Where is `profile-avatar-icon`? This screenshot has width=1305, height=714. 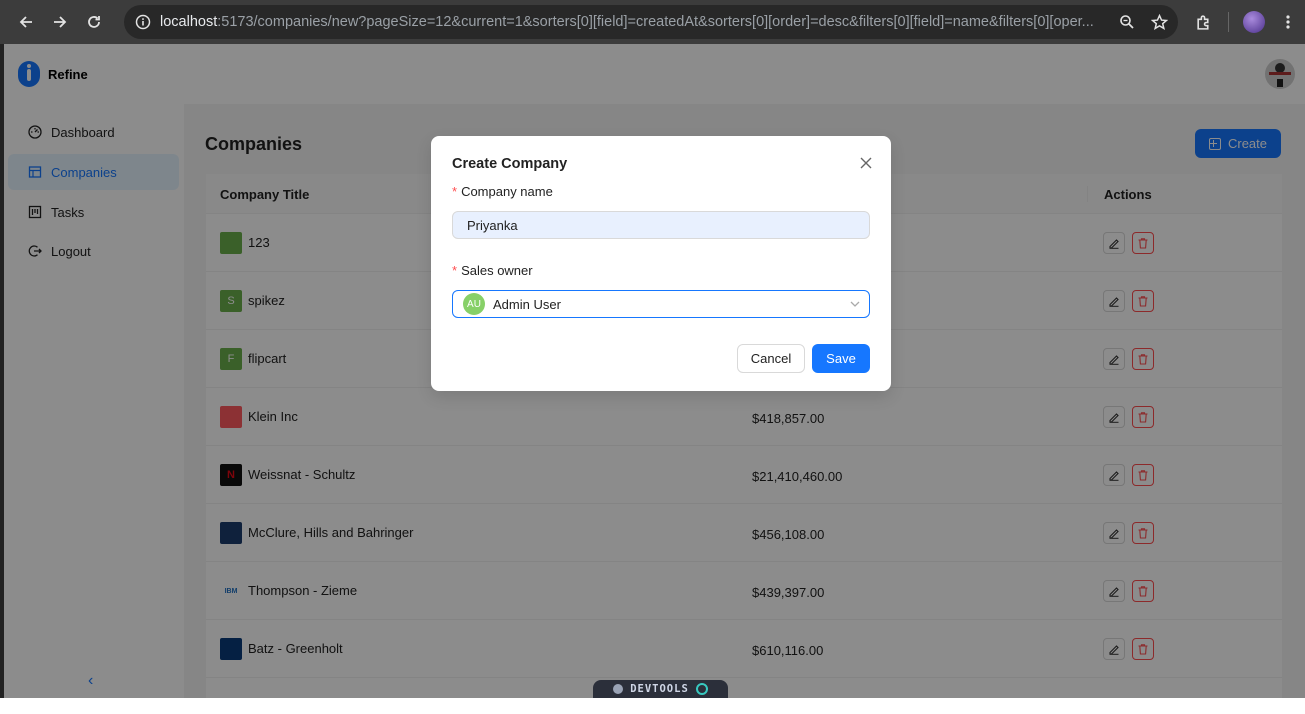
profile-avatar-icon is located at coordinates (1254, 22).